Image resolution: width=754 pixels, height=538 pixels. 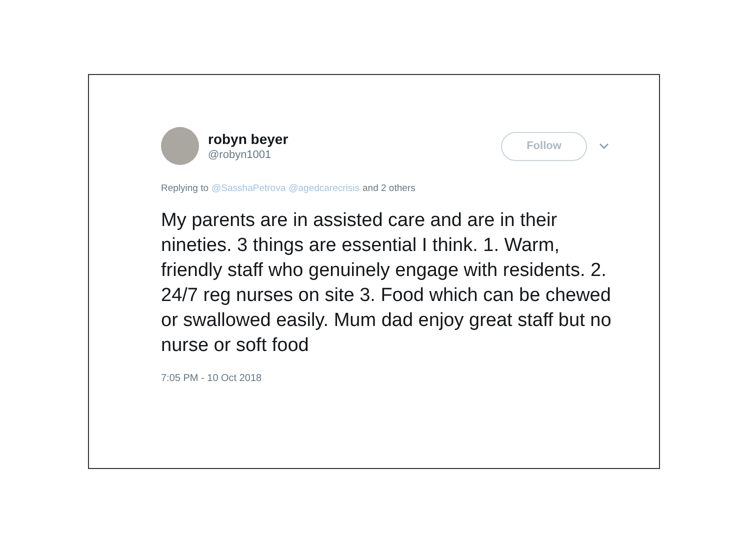 What do you see at coordinates (389, 189) in the screenshot?
I see `others-label: and 2 others` at bounding box center [389, 189].